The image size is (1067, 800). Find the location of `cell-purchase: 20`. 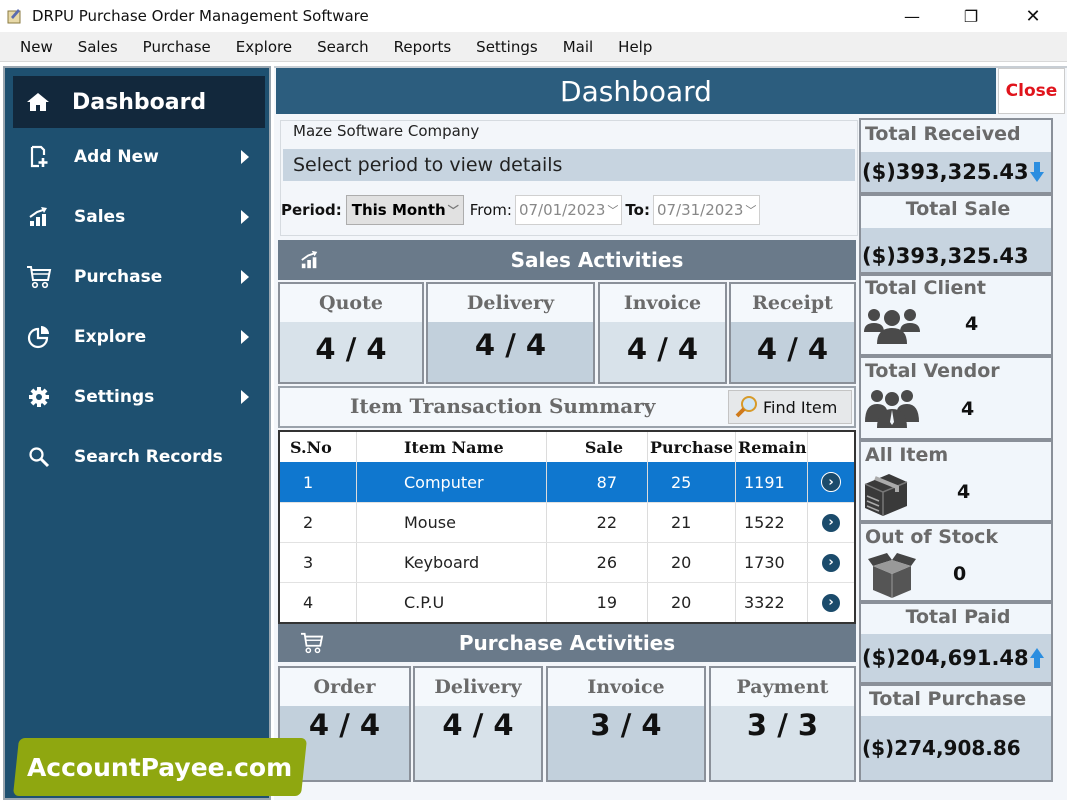

cell-purchase: 20 is located at coordinates (692, 602).